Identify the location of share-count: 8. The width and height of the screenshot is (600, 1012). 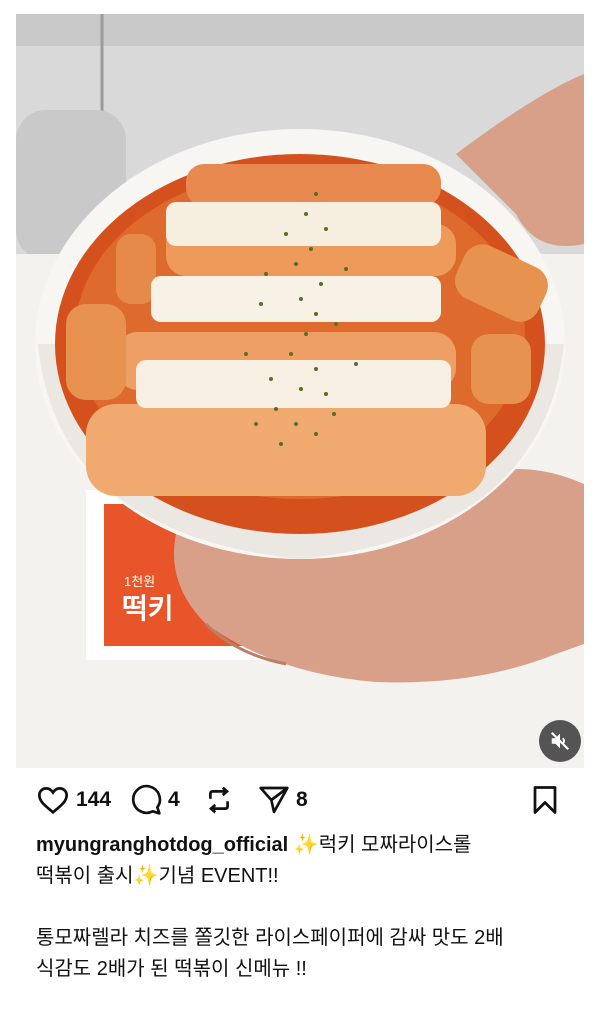
(302, 799).